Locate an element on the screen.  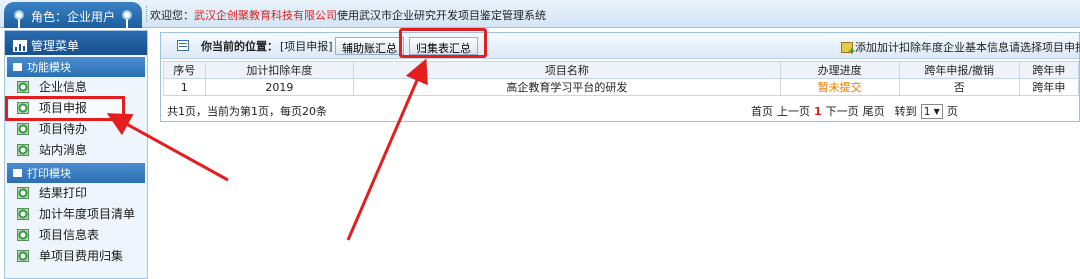
sidebar-item-project-info-table: 项目信息表 is located at coordinates (76, 235).